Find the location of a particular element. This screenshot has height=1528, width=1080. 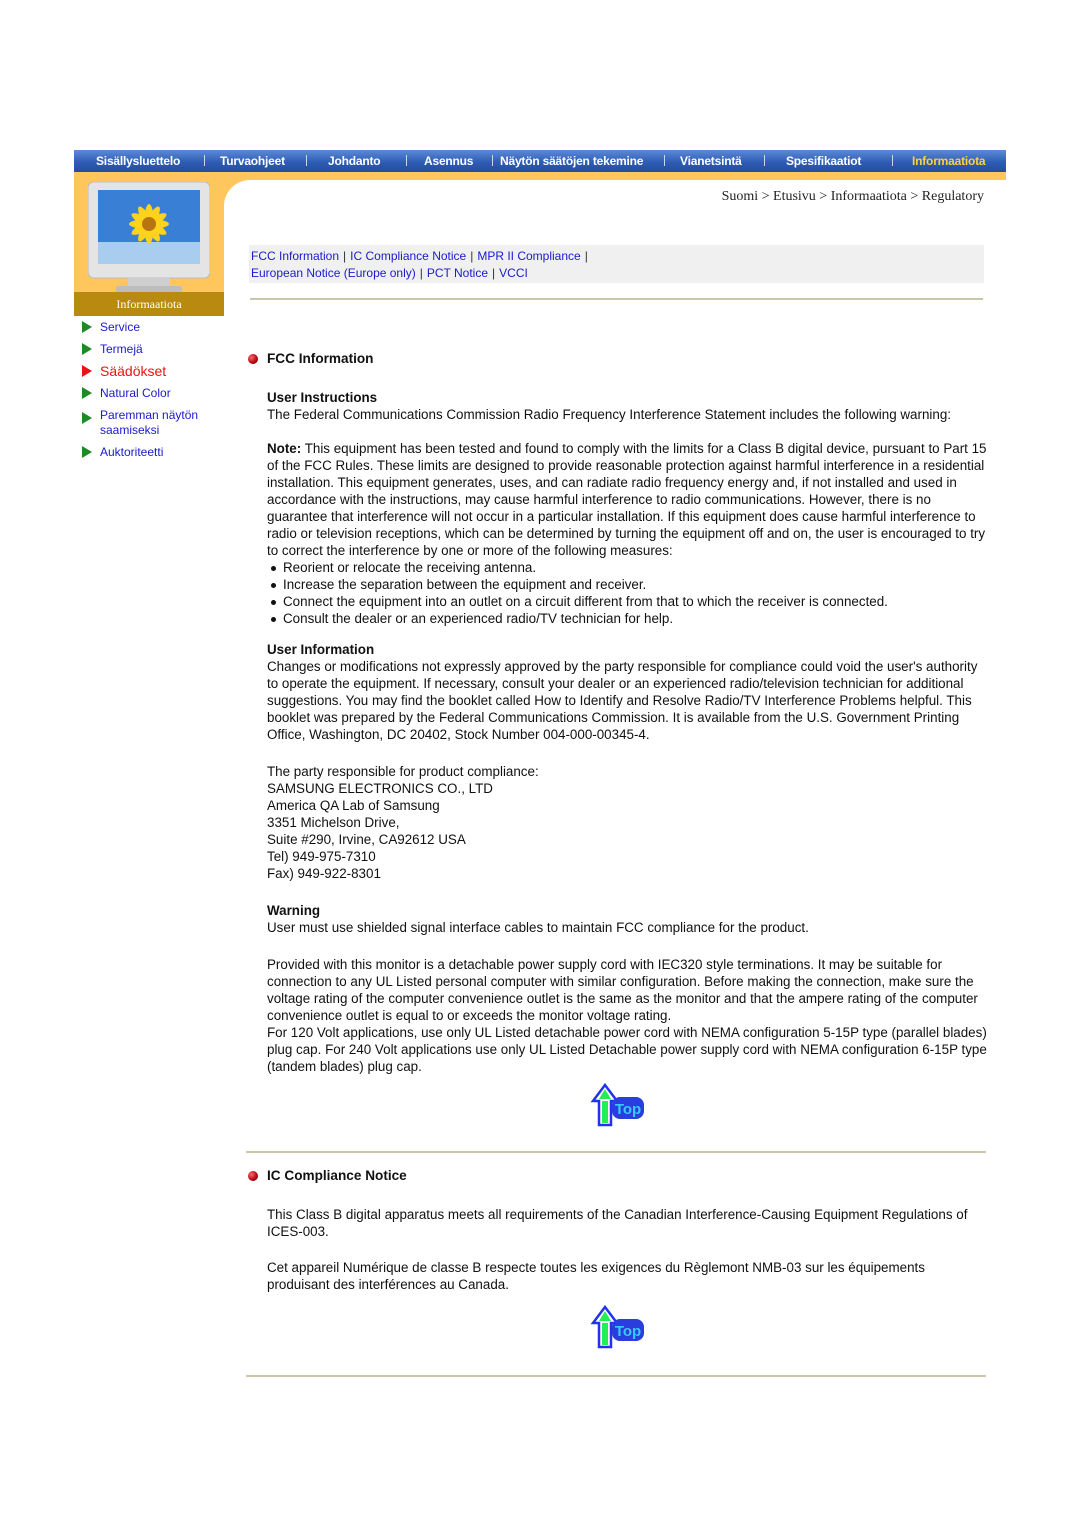

party-line: Suite #290, Irvine, CA92612 USA is located at coordinates (366, 839).